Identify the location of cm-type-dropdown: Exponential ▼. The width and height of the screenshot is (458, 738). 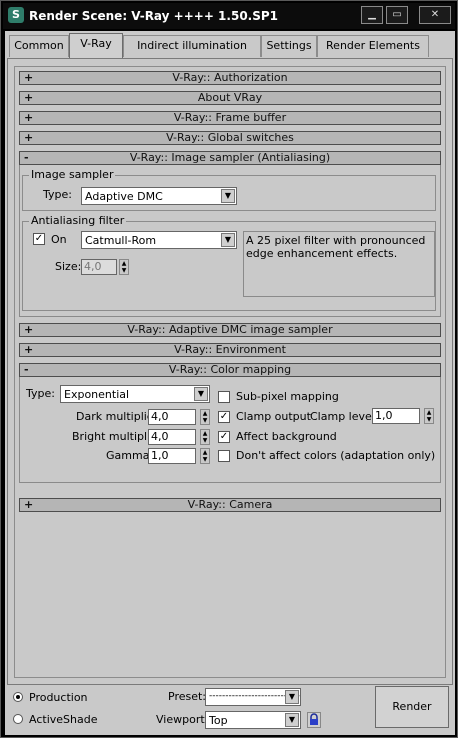
(135, 394).